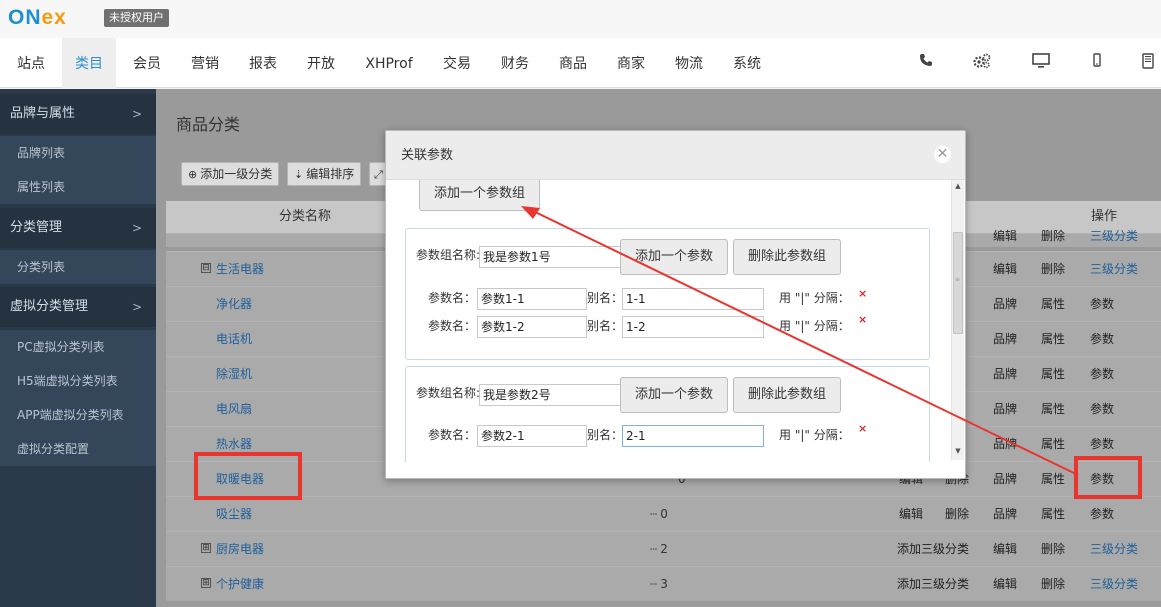 This screenshot has height=607, width=1161. What do you see at coordinates (78, 415) in the screenshot?
I see `sidebar-item-app-virtual: APP端虚拟分类列表` at bounding box center [78, 415].